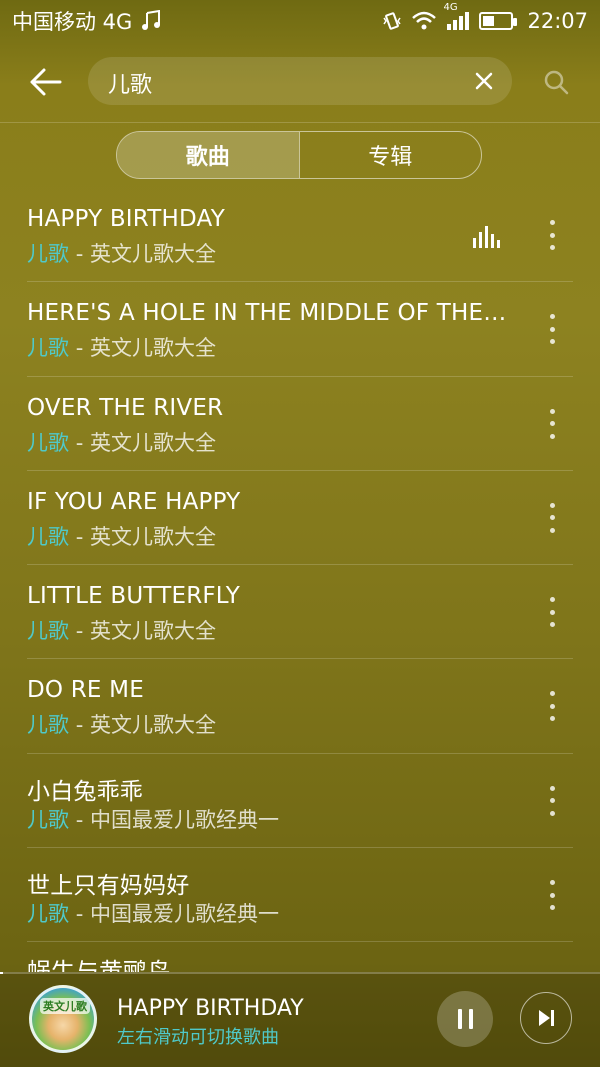 Image resolution: width=600 pixels, height=1067 pixels. Describe the element at coordinates (300, 235) in the screenshot. I see `song-row: HAPPY BIRTHDAY 儿歌 - 英文儿歌大全` at that location.